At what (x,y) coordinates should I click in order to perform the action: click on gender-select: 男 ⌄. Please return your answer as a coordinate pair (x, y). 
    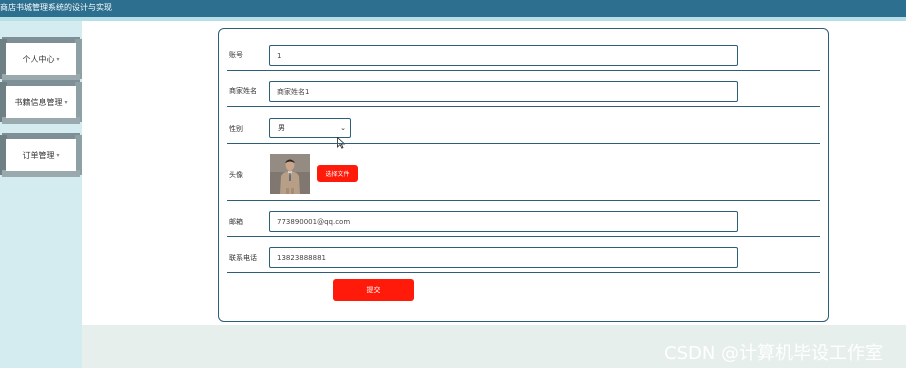
    Looking at the image, I should click on (310, 128).